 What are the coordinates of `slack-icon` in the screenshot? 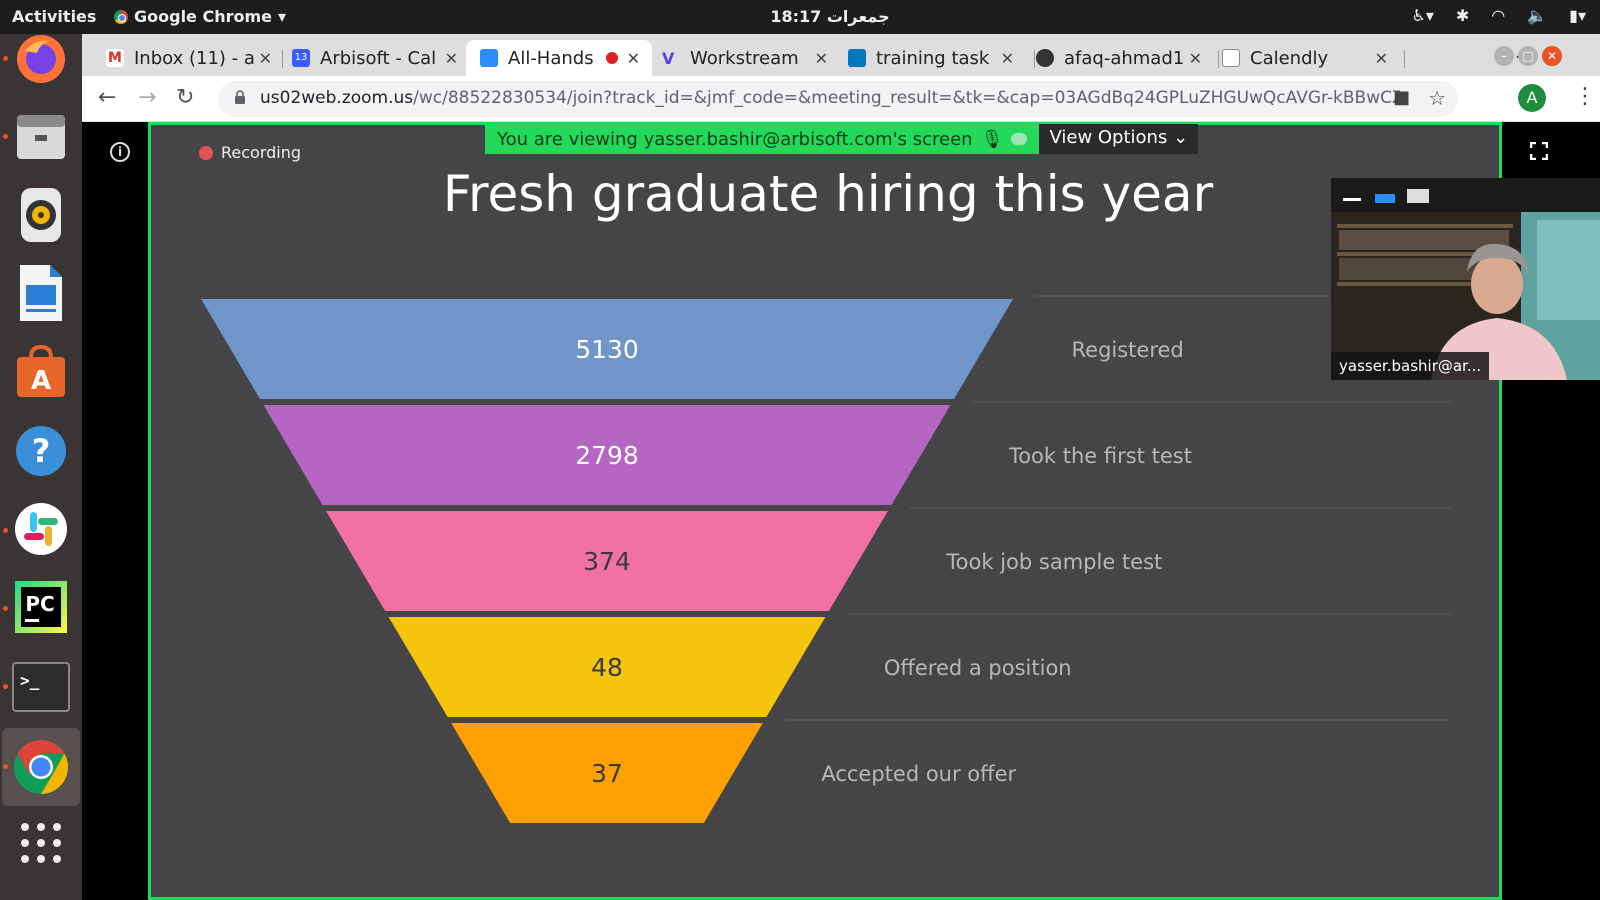 It's located at (41, 529).